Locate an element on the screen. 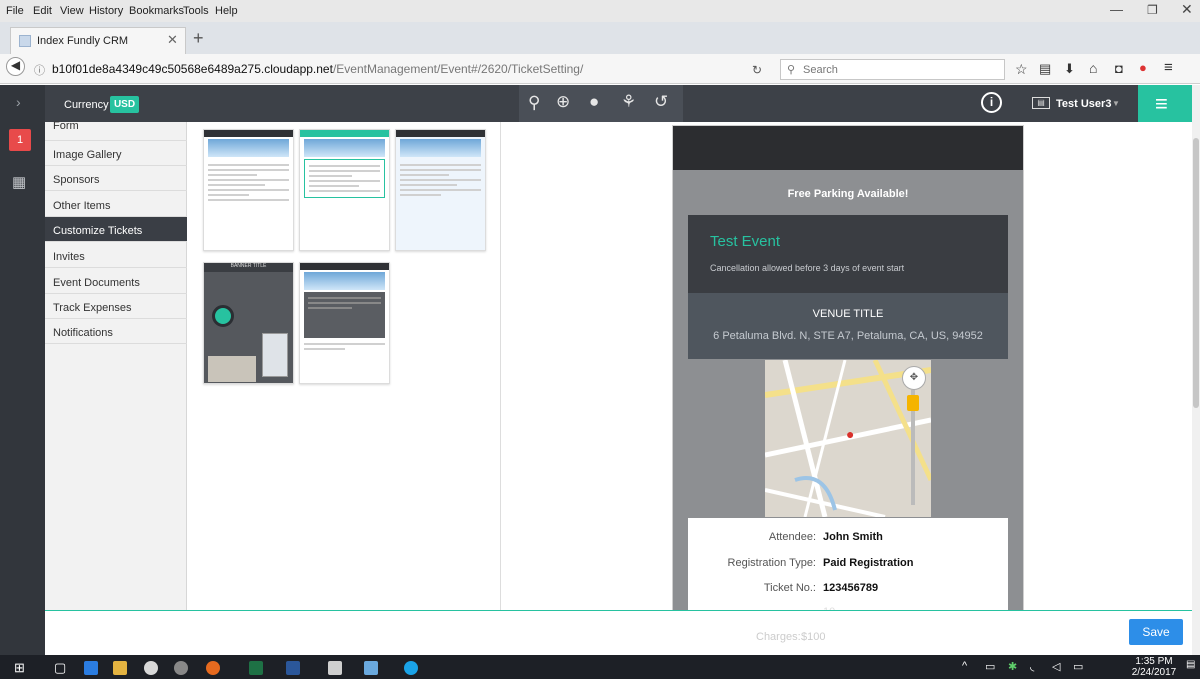 The image size is (1200, 679). registration-type-label: Registration Type: is located at coordinates (771, 563).